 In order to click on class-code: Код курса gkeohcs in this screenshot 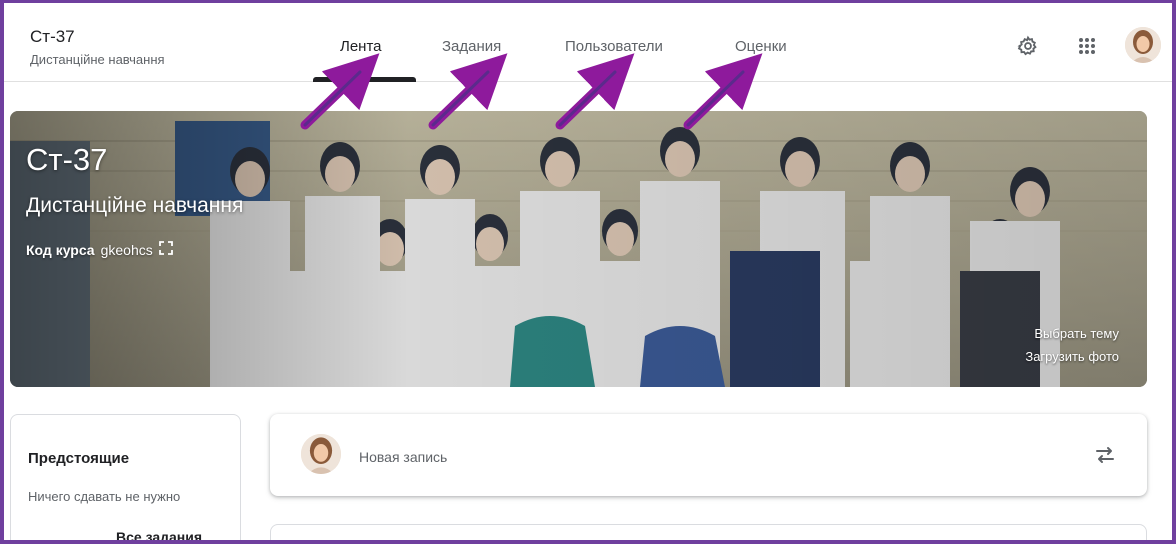, I will do `click(99, 249)`.